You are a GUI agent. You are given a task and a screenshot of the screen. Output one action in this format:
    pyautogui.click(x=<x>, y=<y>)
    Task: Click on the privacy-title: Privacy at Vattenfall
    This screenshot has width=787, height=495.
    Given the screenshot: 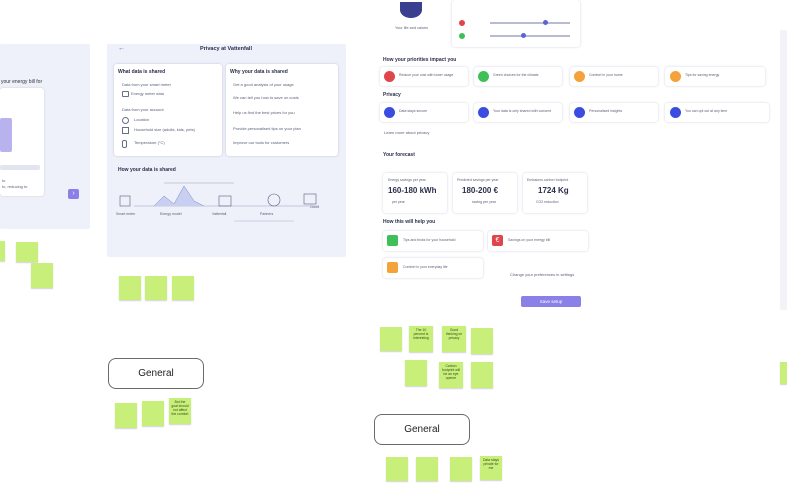 What is the action you would take?
    pyautogui.click(x=226, y=49)
    